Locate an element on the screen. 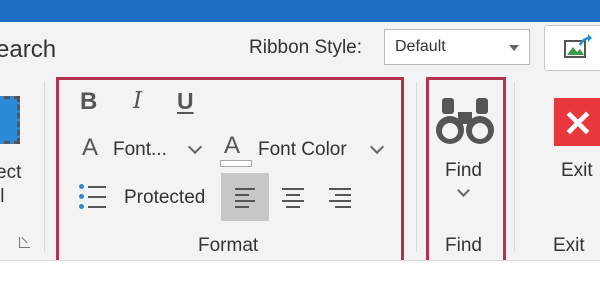  search-tab-label: earch is located at coordinates (28, 50).